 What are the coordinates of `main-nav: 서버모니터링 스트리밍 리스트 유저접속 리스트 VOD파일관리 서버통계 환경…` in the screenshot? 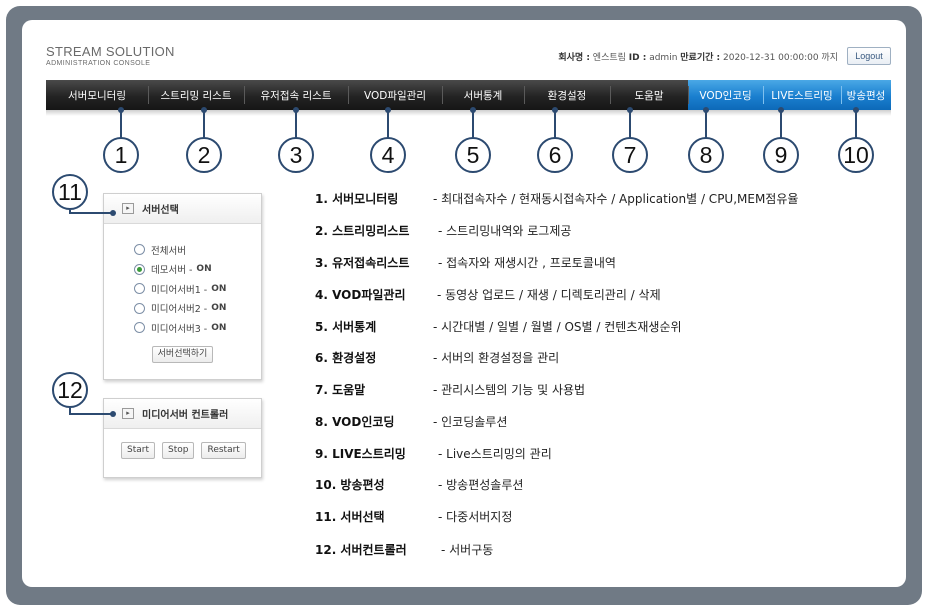 It's located at (468, 95).